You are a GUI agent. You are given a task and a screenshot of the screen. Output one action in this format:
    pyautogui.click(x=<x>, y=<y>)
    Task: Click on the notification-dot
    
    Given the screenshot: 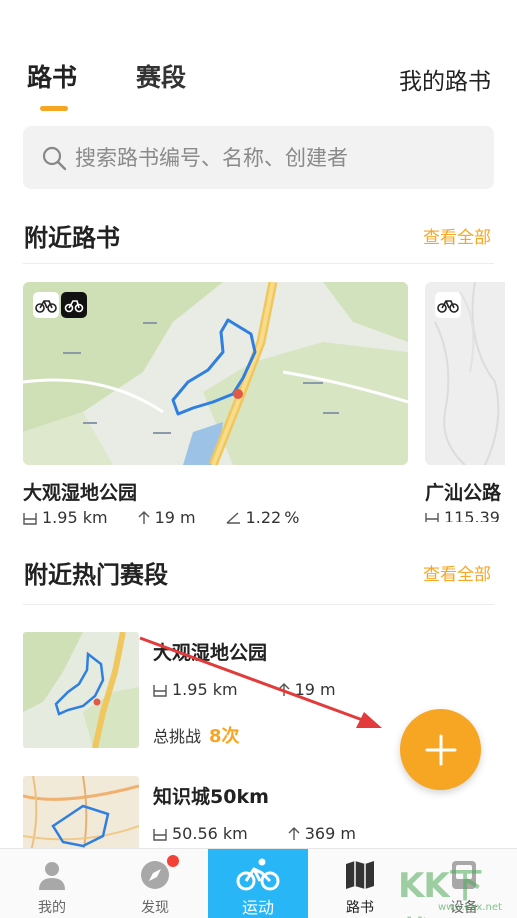 What is the action you would take?
    pyautogui.click(x=173, y=861)
    